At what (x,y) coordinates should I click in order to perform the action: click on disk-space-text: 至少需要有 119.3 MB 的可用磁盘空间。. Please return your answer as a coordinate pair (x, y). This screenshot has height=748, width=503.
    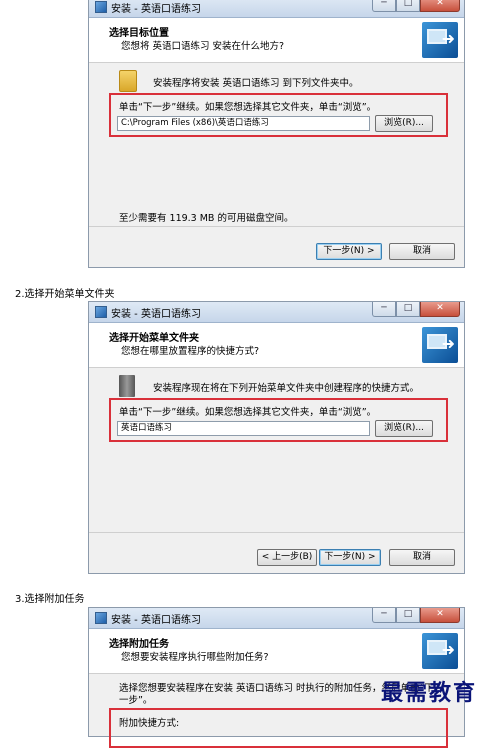
    Looking at the image, I should click on (206, 218).